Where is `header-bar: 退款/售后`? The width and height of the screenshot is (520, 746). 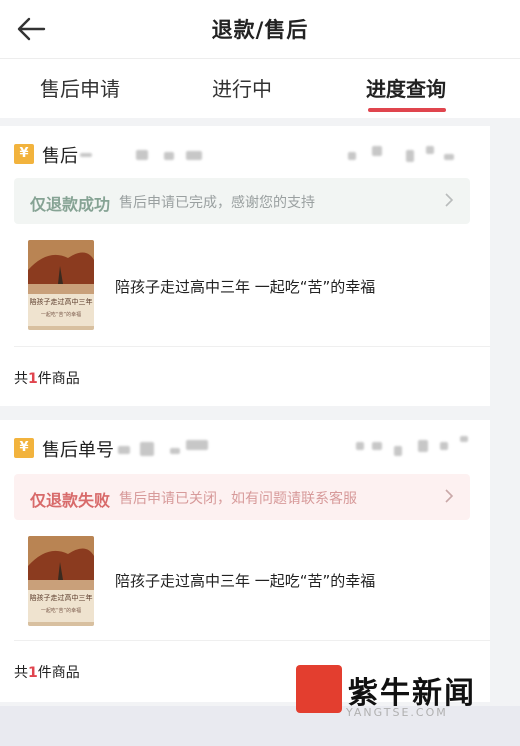
header-bar: 退款/售后 is located at coordinates (260, 29).